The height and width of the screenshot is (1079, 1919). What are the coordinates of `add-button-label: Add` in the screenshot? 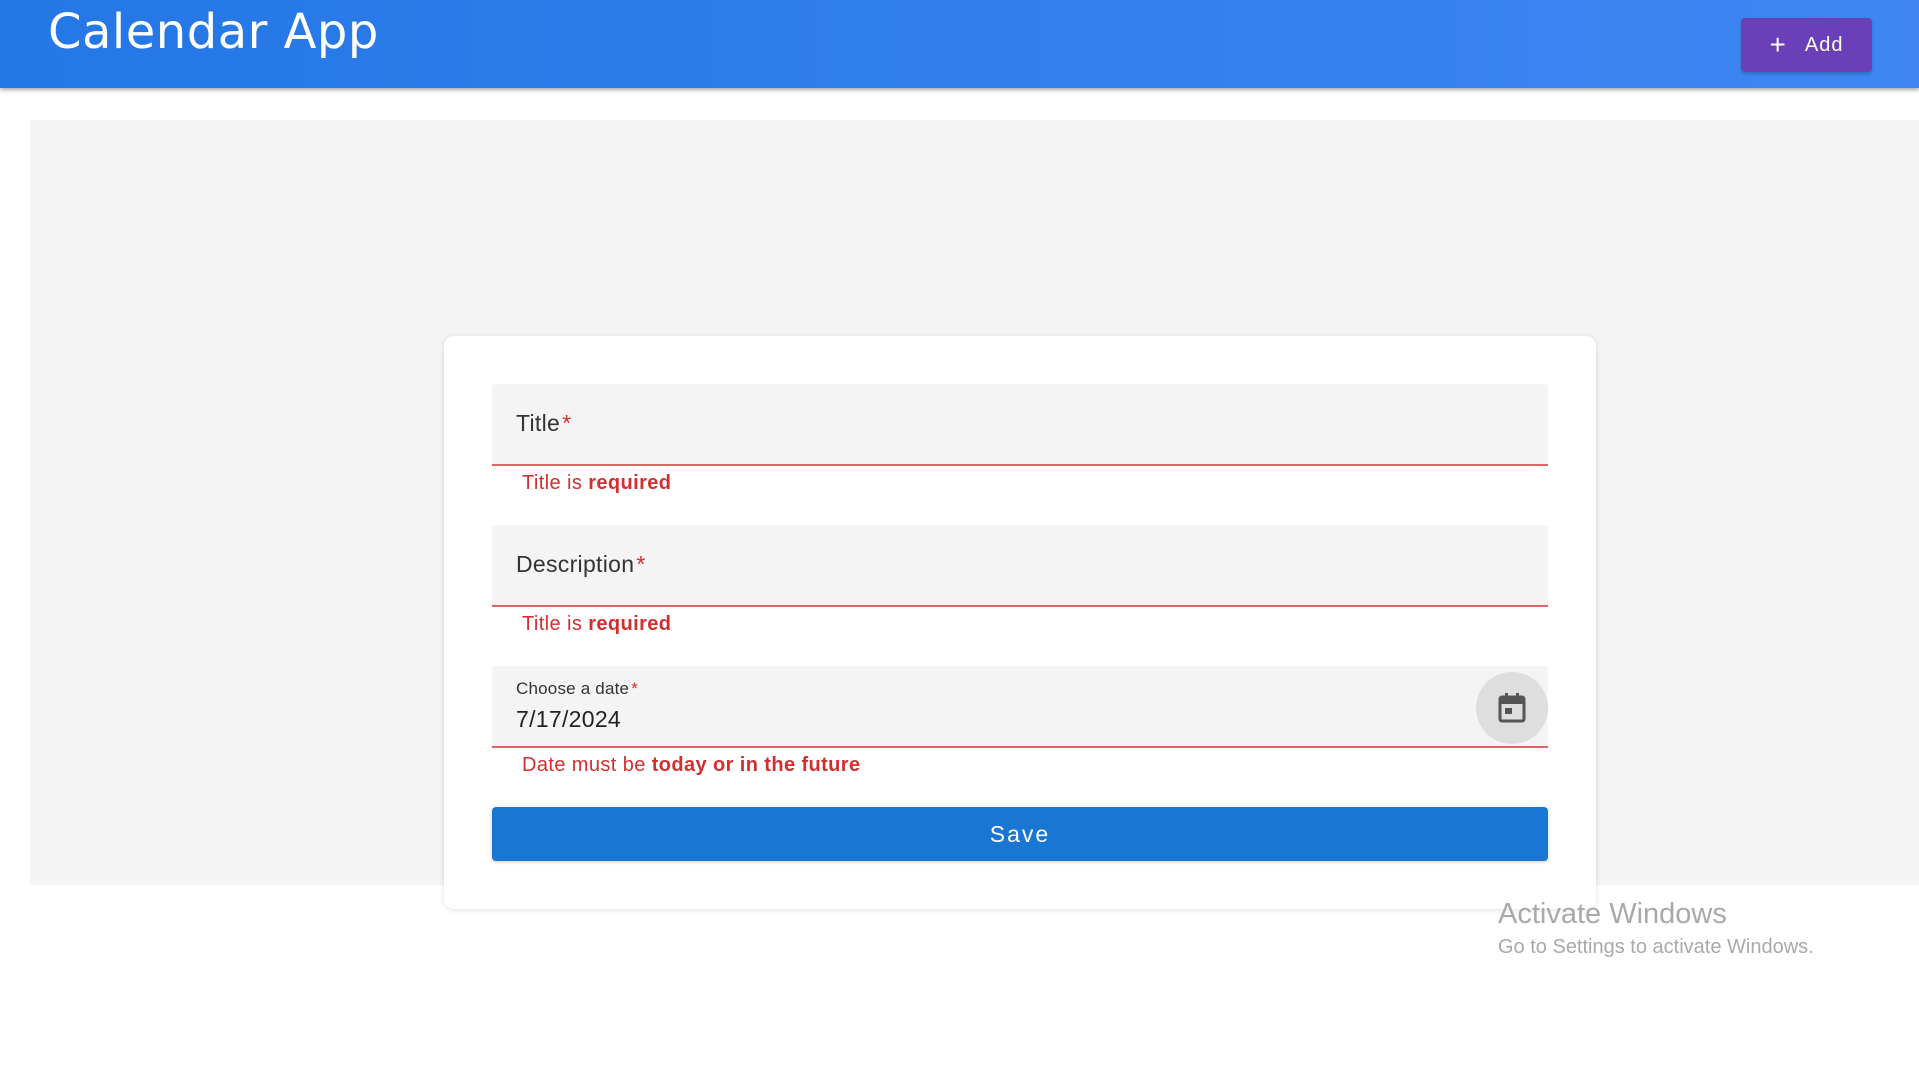 It's located at (1824, 44).